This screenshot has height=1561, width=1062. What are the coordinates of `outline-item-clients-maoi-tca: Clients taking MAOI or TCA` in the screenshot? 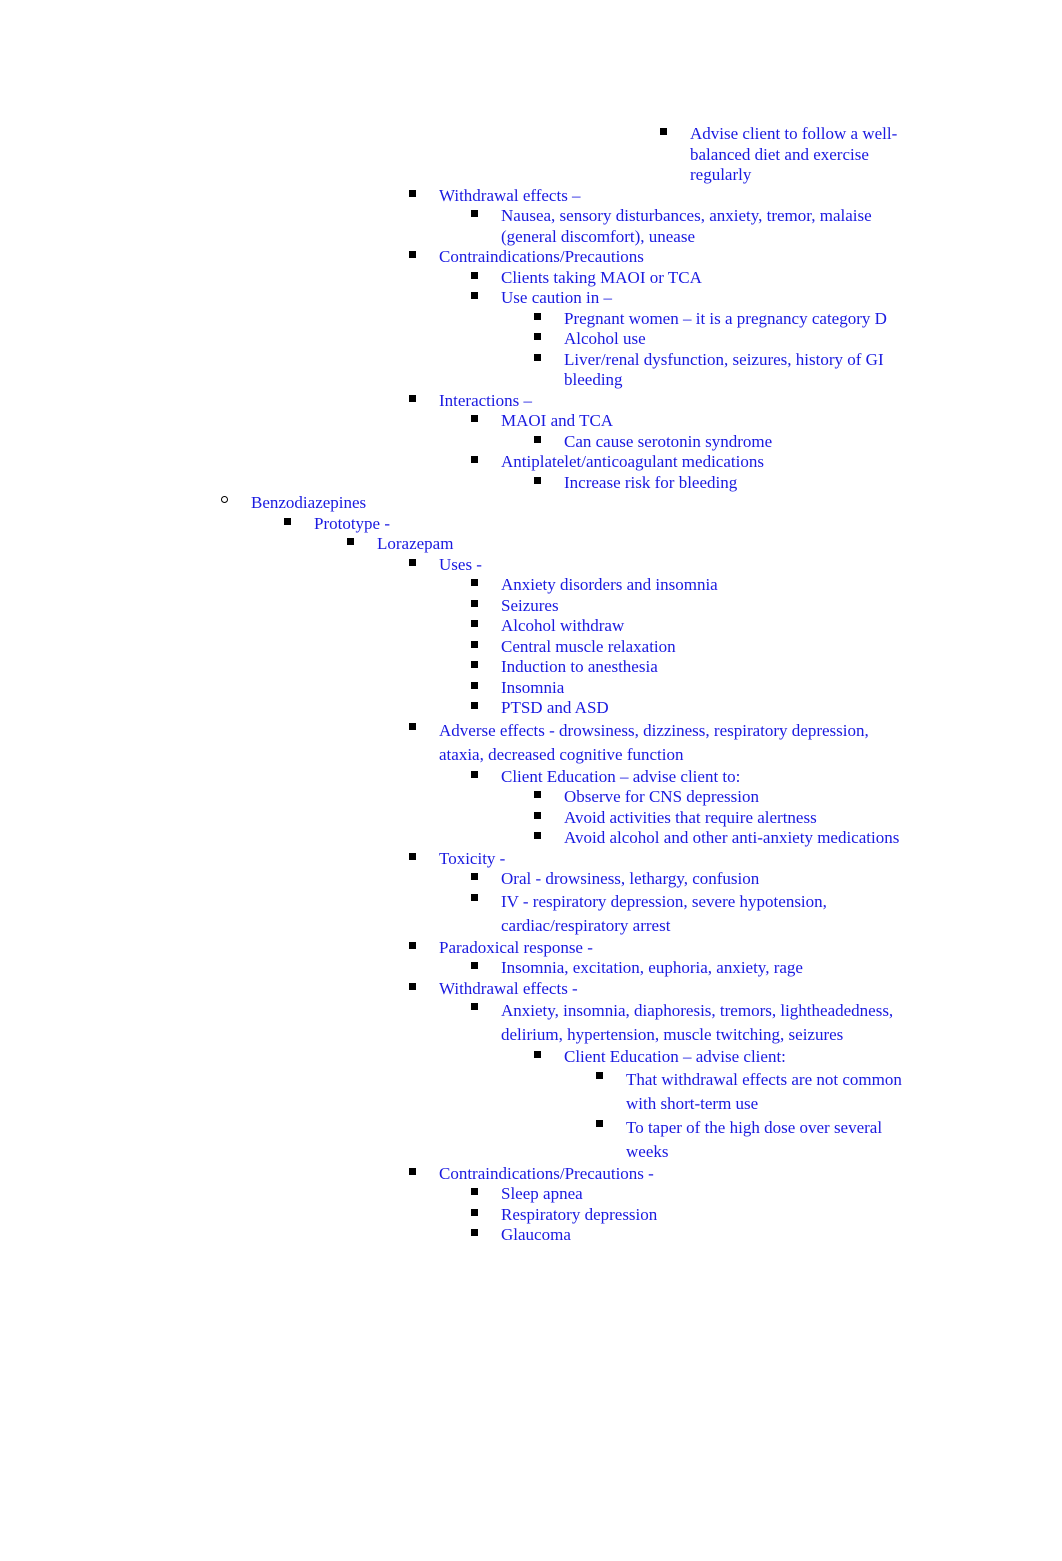 It's located at (689, 278).